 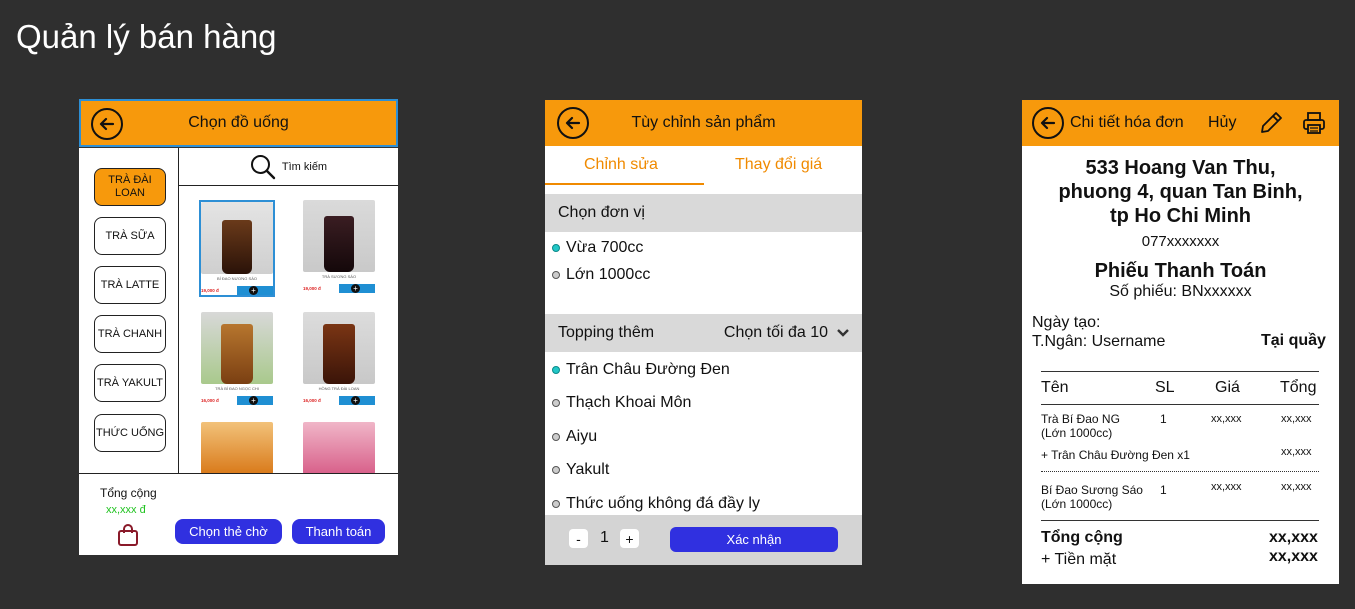 I want to click on qty-minus-button: -, so click(x=578, y=538).